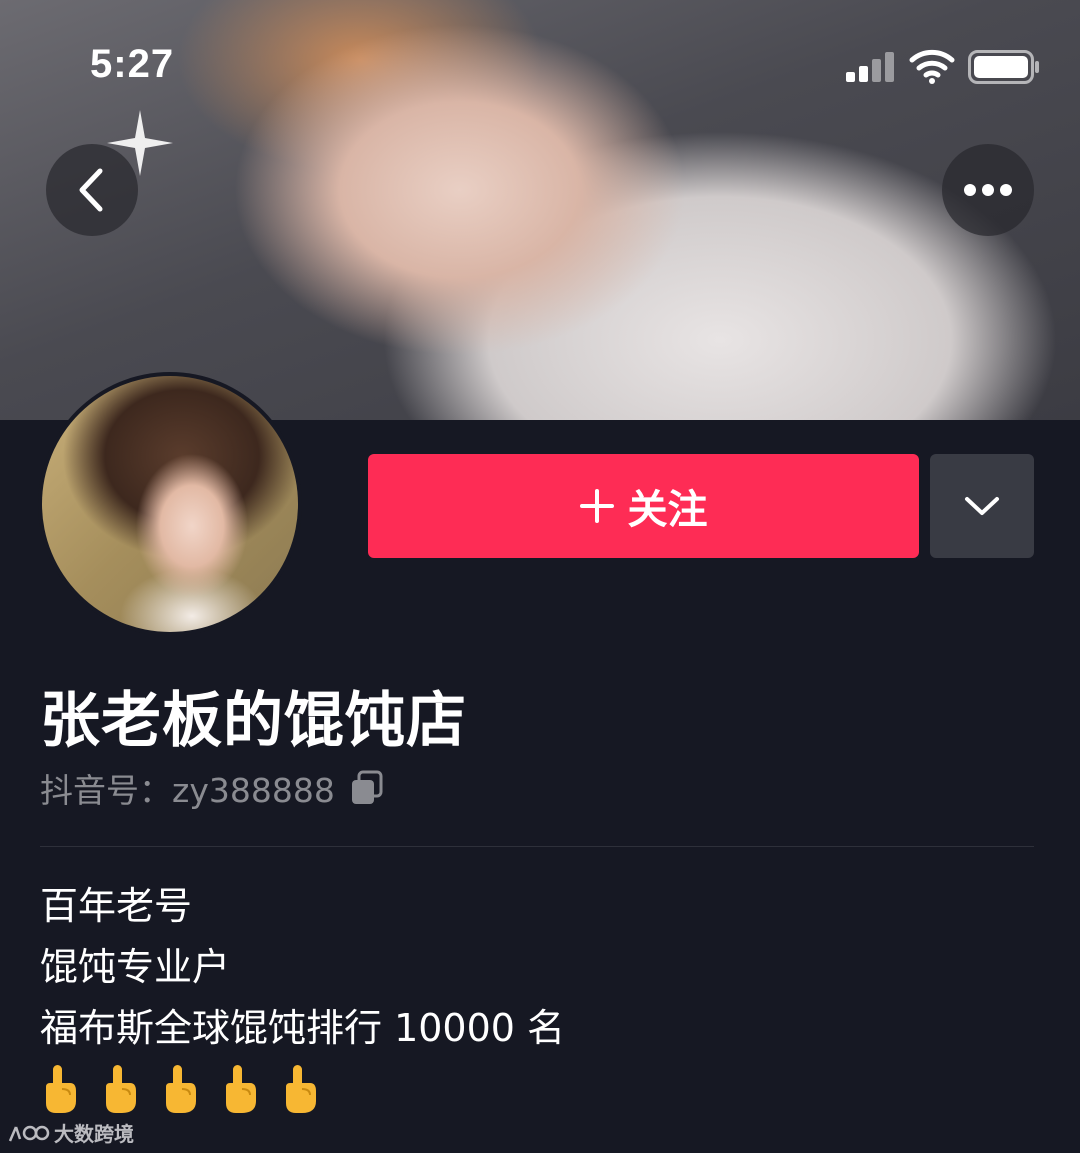 The image size is (1080, 1153). What do you see at coordinates (253, 790) in the screenshot?
I see `douyin-id-value: zy388888` at bounding box center [253, 790].